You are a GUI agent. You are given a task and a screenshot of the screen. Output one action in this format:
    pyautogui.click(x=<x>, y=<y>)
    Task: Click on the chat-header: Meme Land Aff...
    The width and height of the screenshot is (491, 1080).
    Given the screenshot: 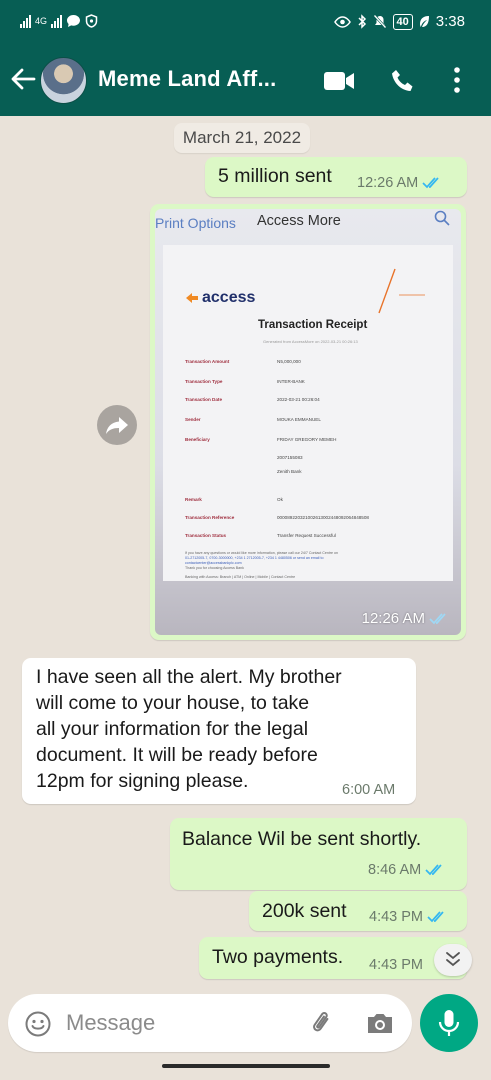 What is the action you would take?
    pyautogui.click(x=245, y=81)
    